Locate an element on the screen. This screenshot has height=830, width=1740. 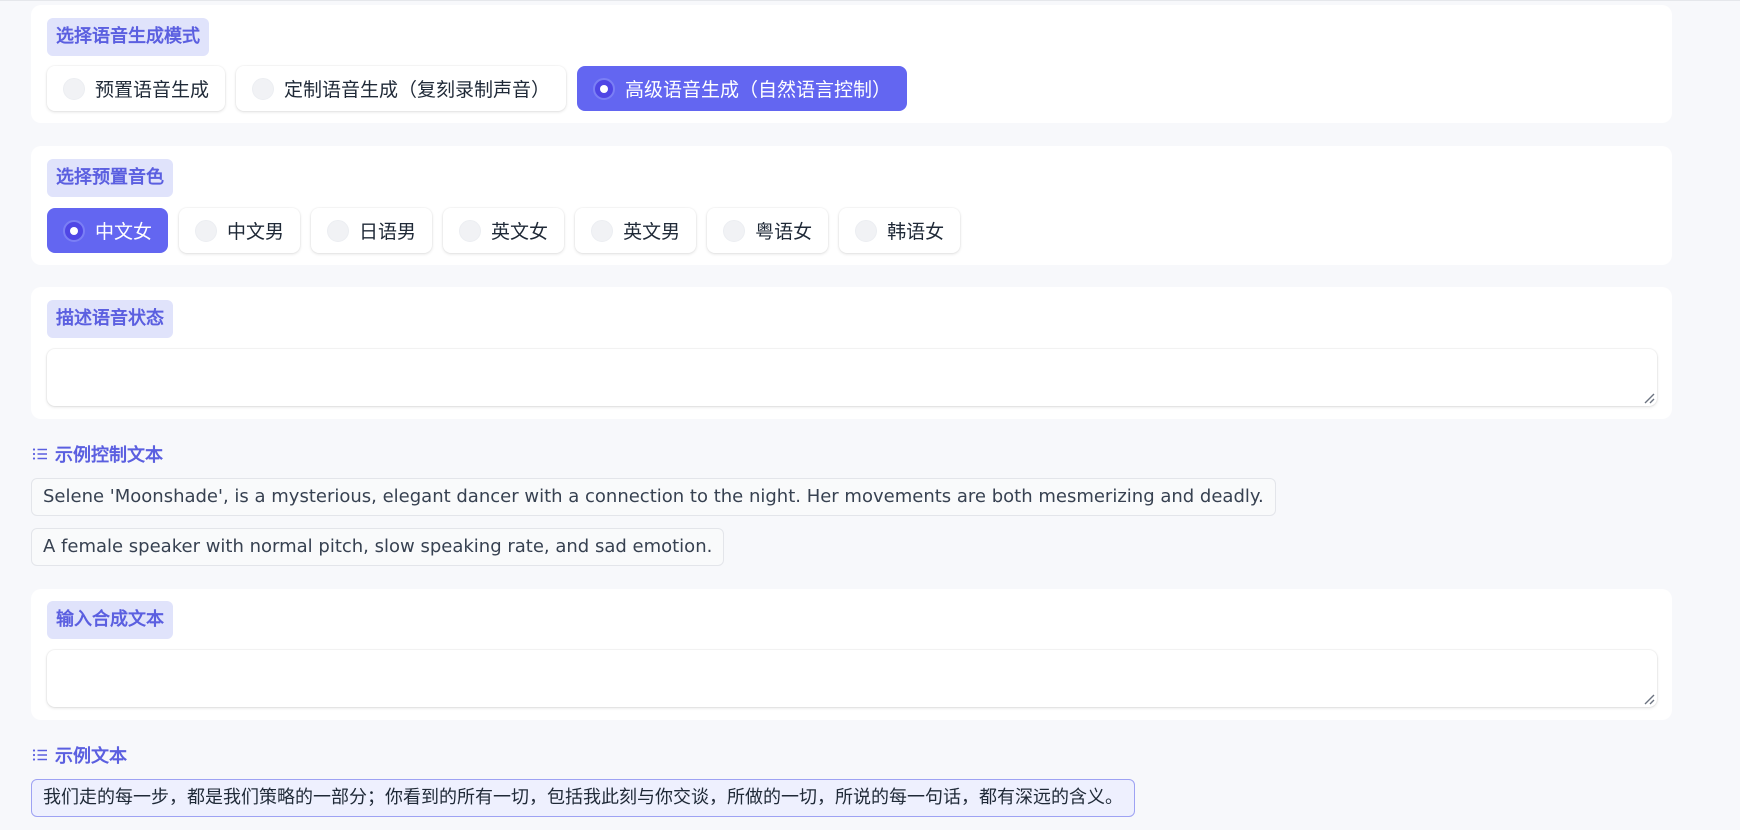
voice-option-ko-female: 韩语女 is located at coordinates (900, 230).